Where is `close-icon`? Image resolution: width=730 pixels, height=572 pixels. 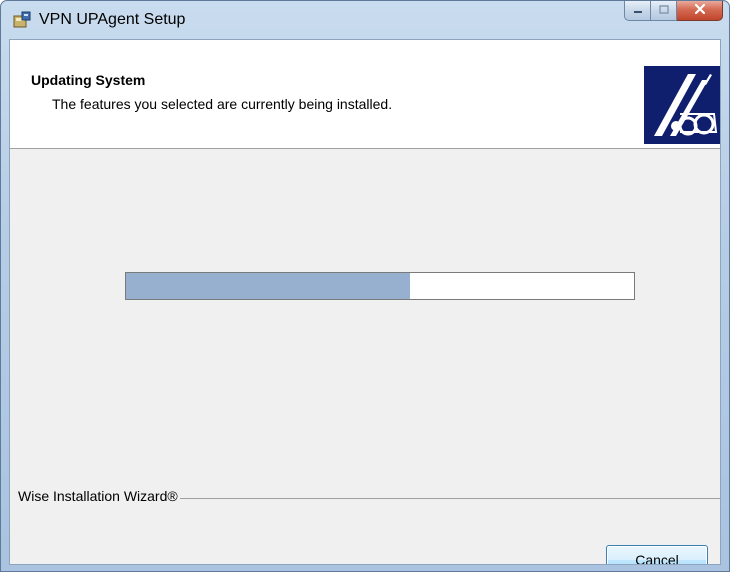 close-icon is located at coordinates (700, 11).